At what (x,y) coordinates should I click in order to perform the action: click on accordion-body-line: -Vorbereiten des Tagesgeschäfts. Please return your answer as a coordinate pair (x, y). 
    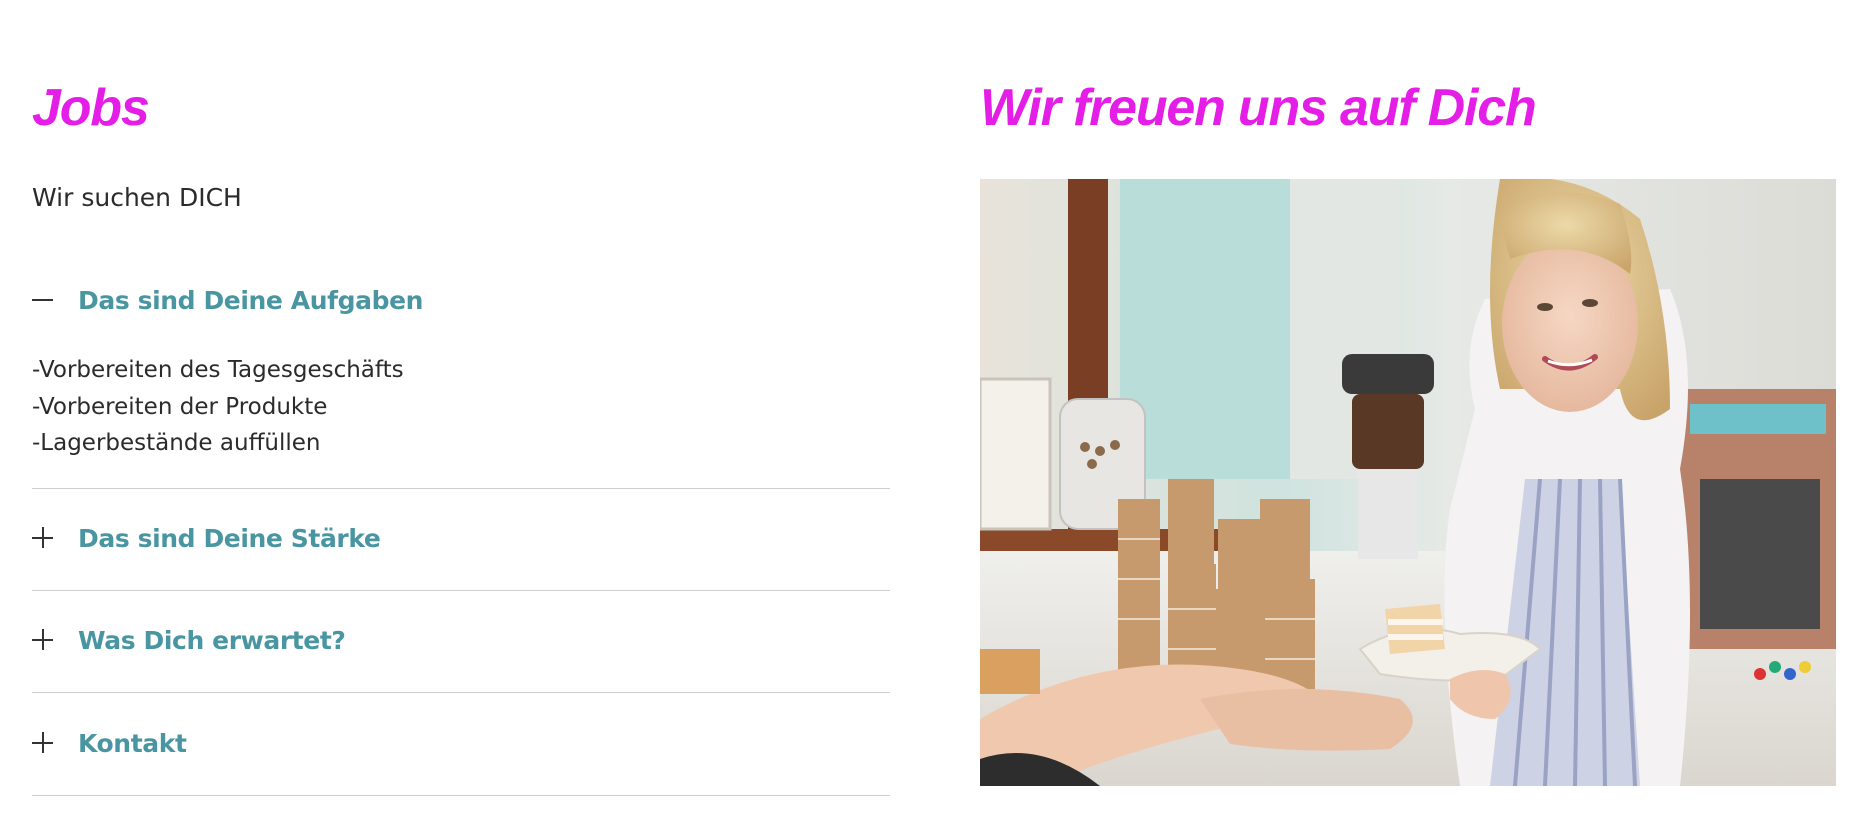
    Looking at the image, I should click on (218, 370).